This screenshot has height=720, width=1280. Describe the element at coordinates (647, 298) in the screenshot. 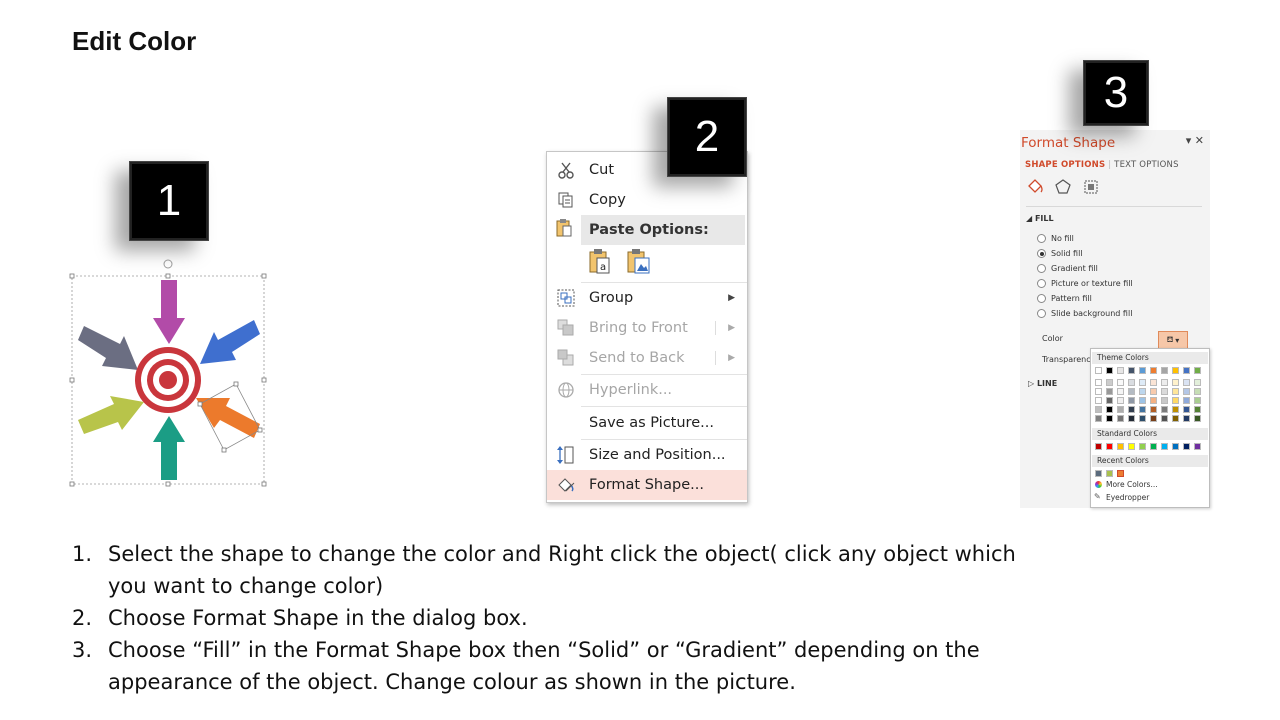

I see `menu-item-group: Group ▶` at that location.